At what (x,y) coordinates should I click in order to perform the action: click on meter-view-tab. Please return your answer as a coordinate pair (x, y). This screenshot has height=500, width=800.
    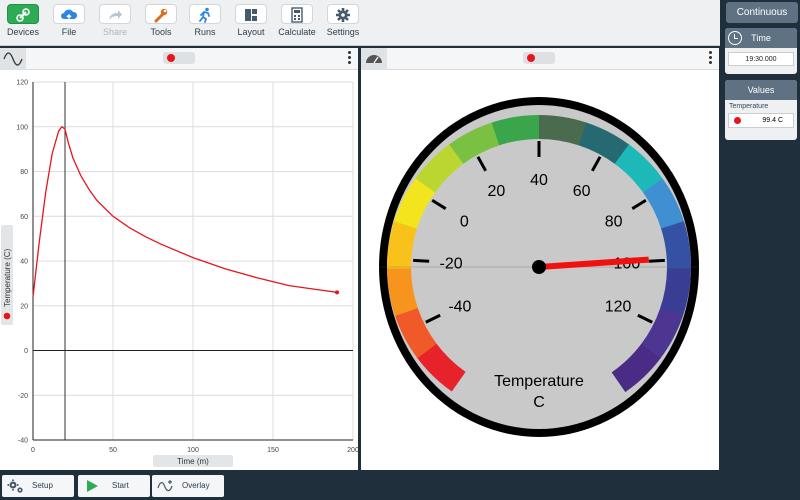
    Looking at the image, I should click on (374, 59).